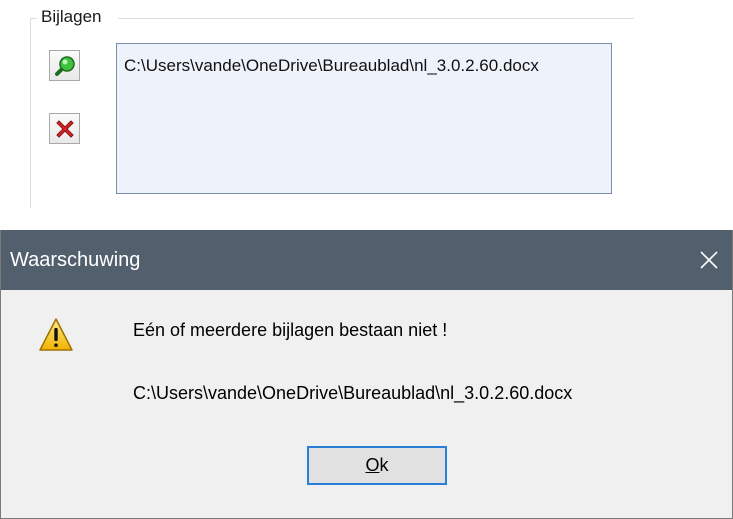  I want to click on close-x-icon, so click(709, 260).